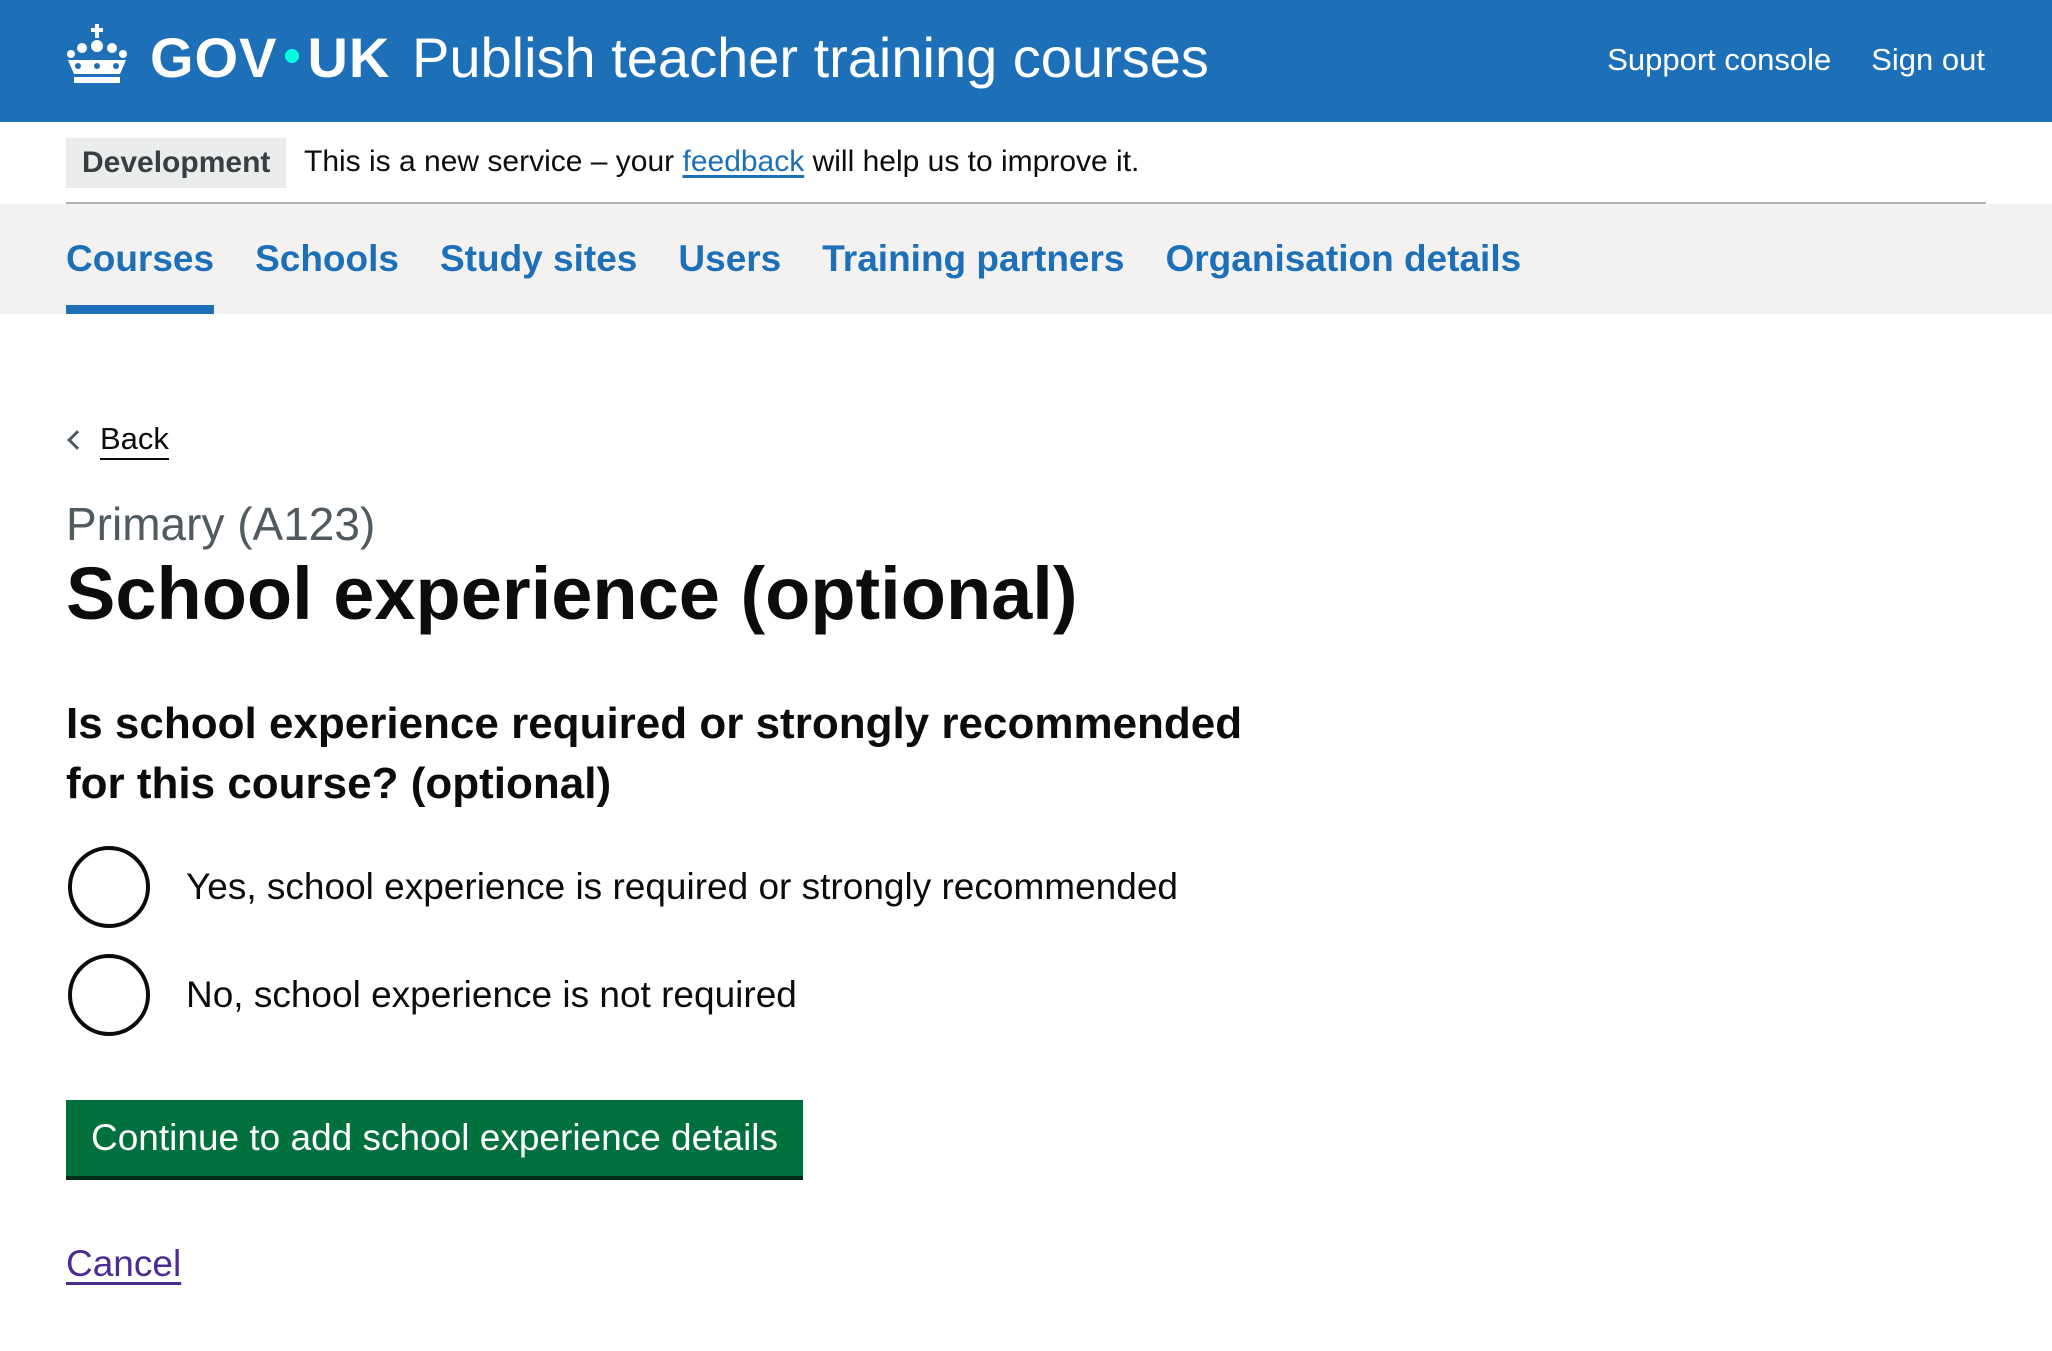 This screenshot has height=1351, width=2052. Describe the element at coordinates (972, 161) in the screenshot. I see `phase-text-after: will help us to improve it.` at that location.